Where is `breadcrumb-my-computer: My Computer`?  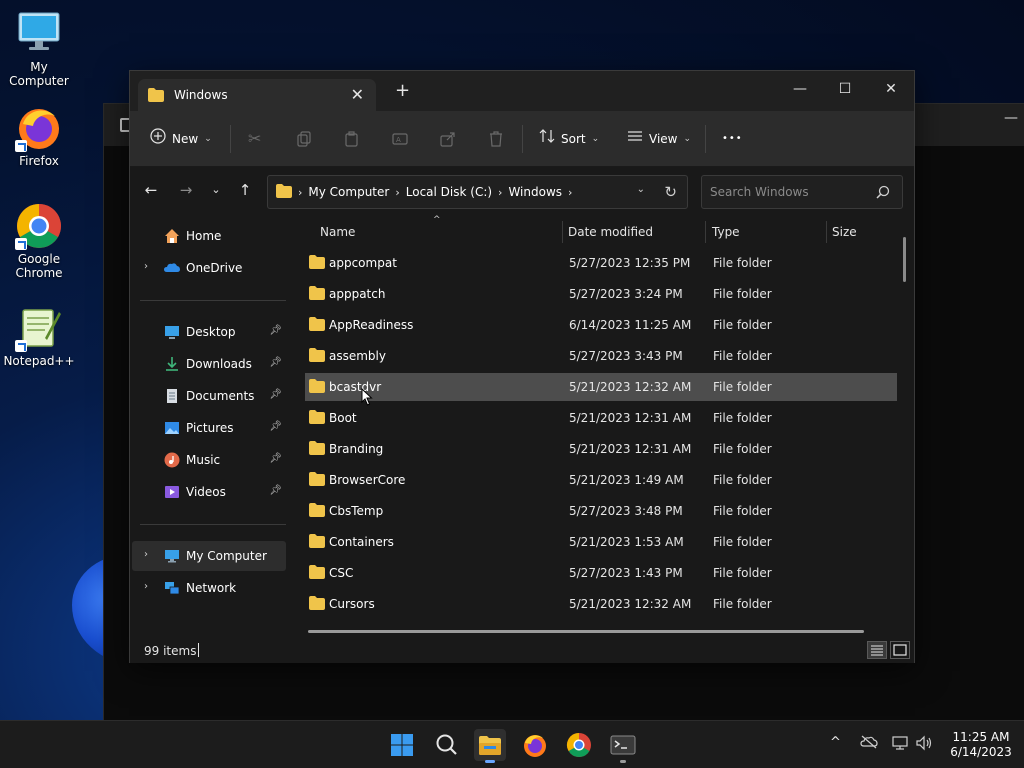 breadcrumb-my-computer: My Computer is located at coordinates (348, 192).